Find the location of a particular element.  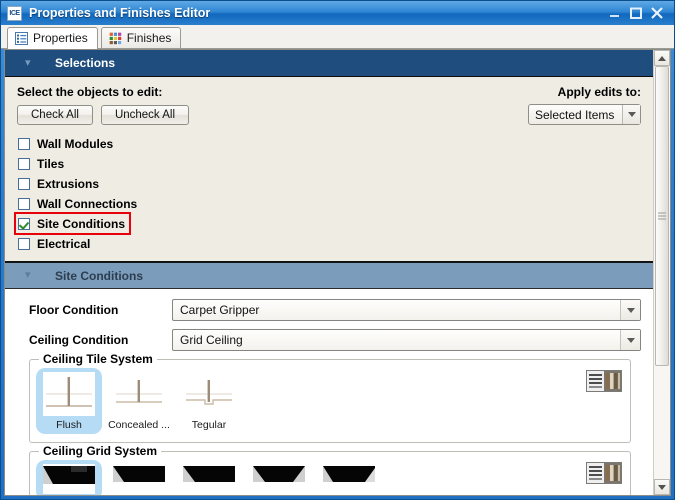

checkbox-site-conditions: Site Conditions is located at coordinates (72, 223).